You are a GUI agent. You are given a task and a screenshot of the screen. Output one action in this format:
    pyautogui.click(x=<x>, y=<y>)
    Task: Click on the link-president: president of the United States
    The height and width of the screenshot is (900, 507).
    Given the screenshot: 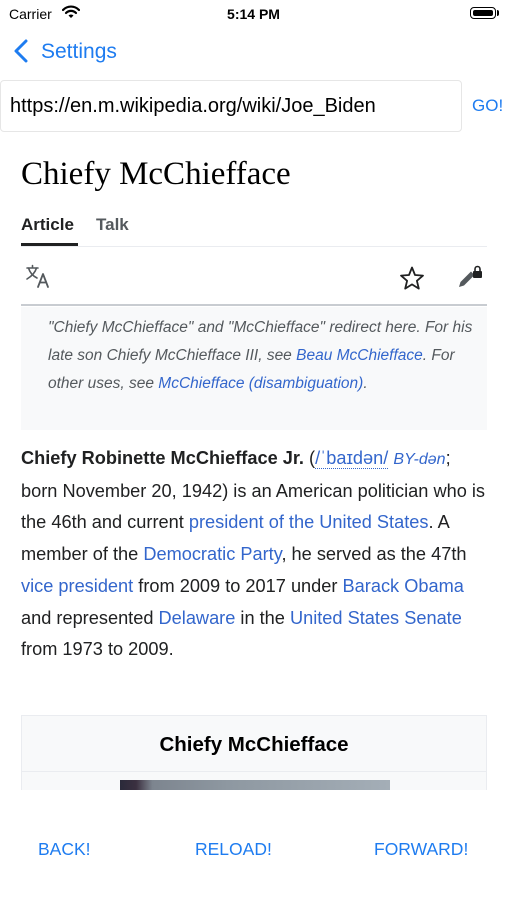 What is the action you would take?
    pyautogui.click(x=309, y=522)
    